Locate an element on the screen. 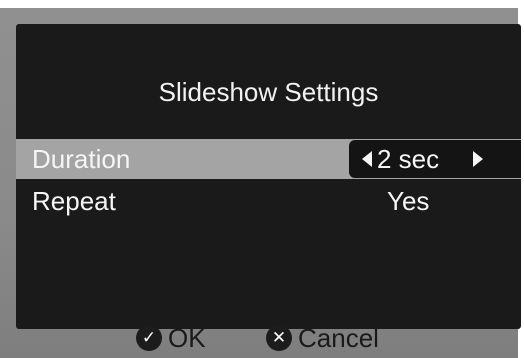  duration-selector: 2 sec is located at coordinates (435, 159).